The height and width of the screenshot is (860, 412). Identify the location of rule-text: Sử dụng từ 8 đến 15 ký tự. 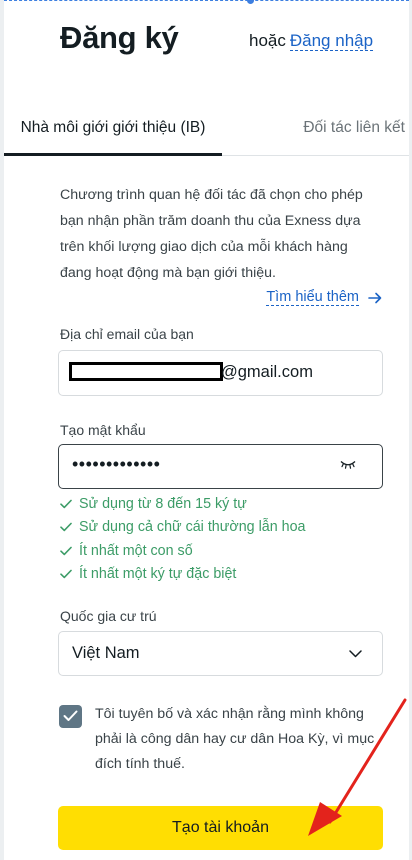
(163, 503).